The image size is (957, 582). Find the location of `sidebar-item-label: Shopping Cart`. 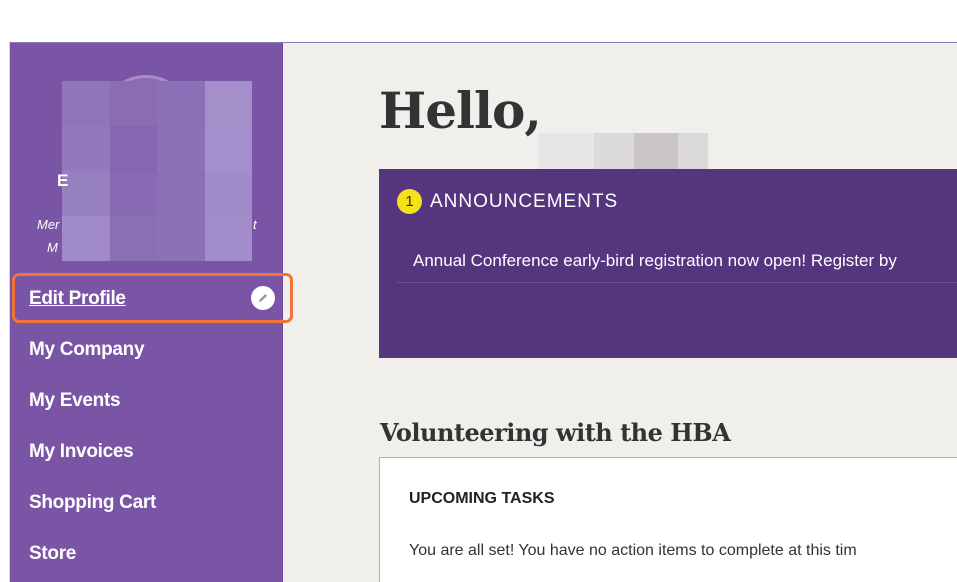

sidebar-item-label: Shopping Cart is located at coordinates (92, 502).